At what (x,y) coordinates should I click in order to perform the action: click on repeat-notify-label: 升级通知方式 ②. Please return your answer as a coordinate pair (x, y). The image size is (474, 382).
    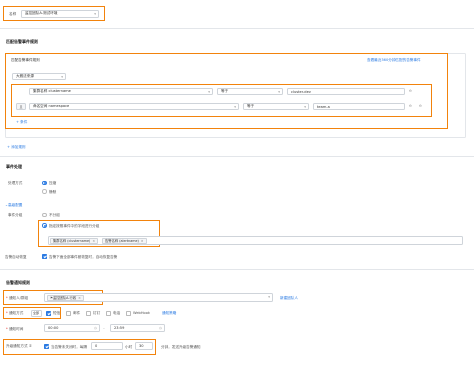
    Looking at the image, I should click on (19, 346).